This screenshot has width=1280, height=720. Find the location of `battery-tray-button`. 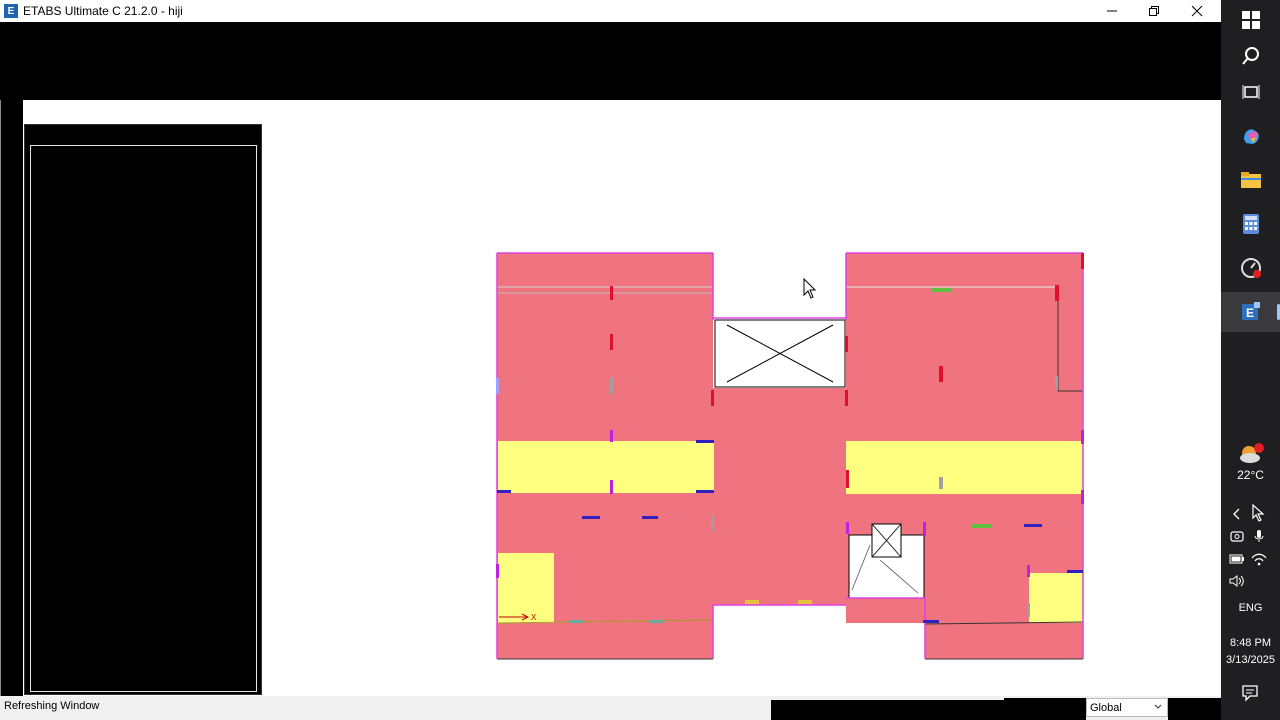

battery-tray-button is located at coordinates (1237, 559).